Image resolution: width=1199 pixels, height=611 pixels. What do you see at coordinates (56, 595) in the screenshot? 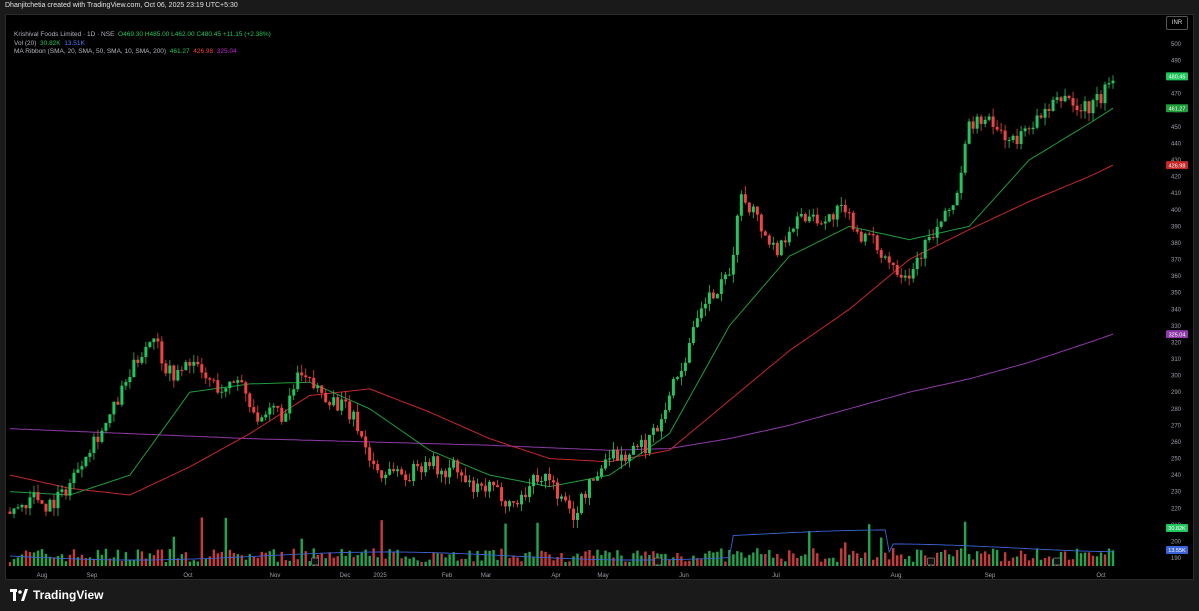
I see `tradingview-logo: TradingView` at bounding box center [56, 595].